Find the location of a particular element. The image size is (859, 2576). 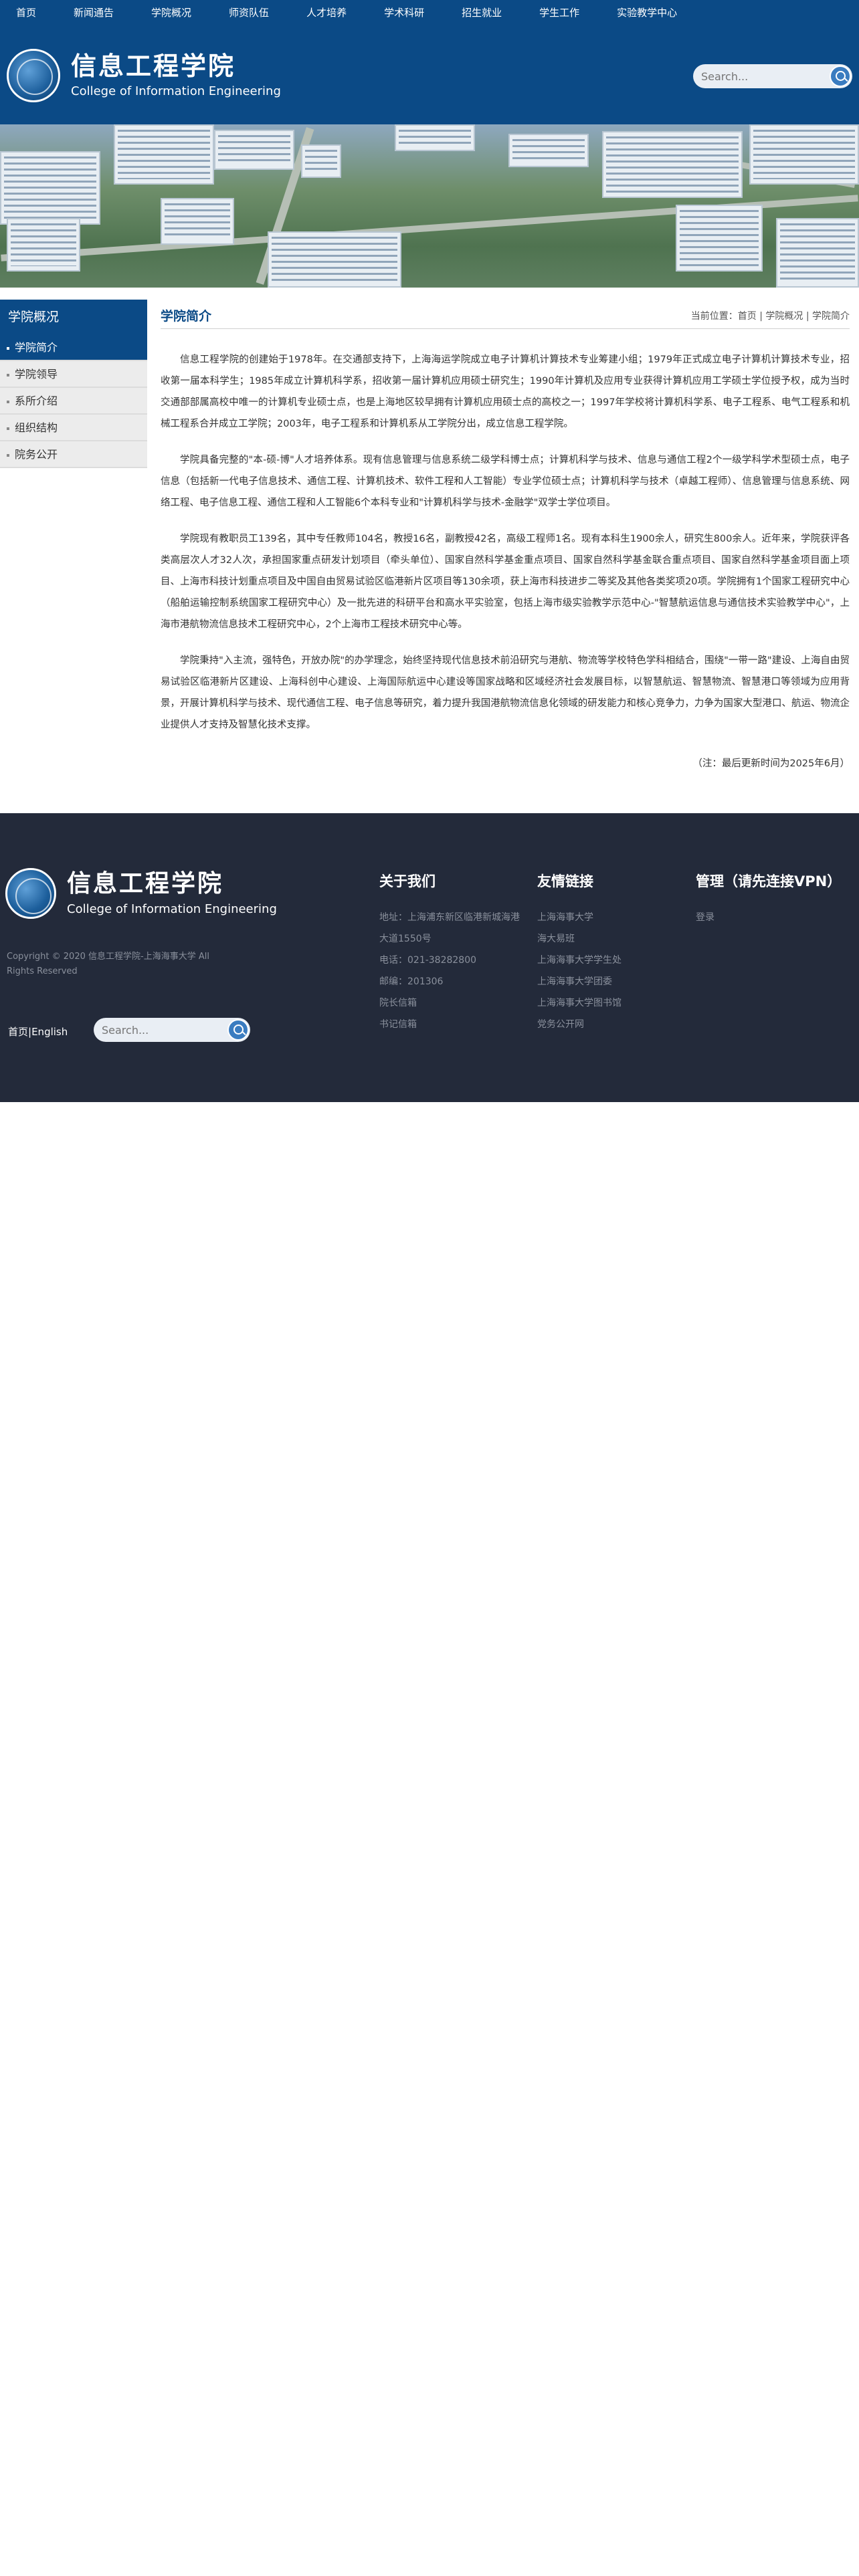

header-search is located at coordinates (772, 76).